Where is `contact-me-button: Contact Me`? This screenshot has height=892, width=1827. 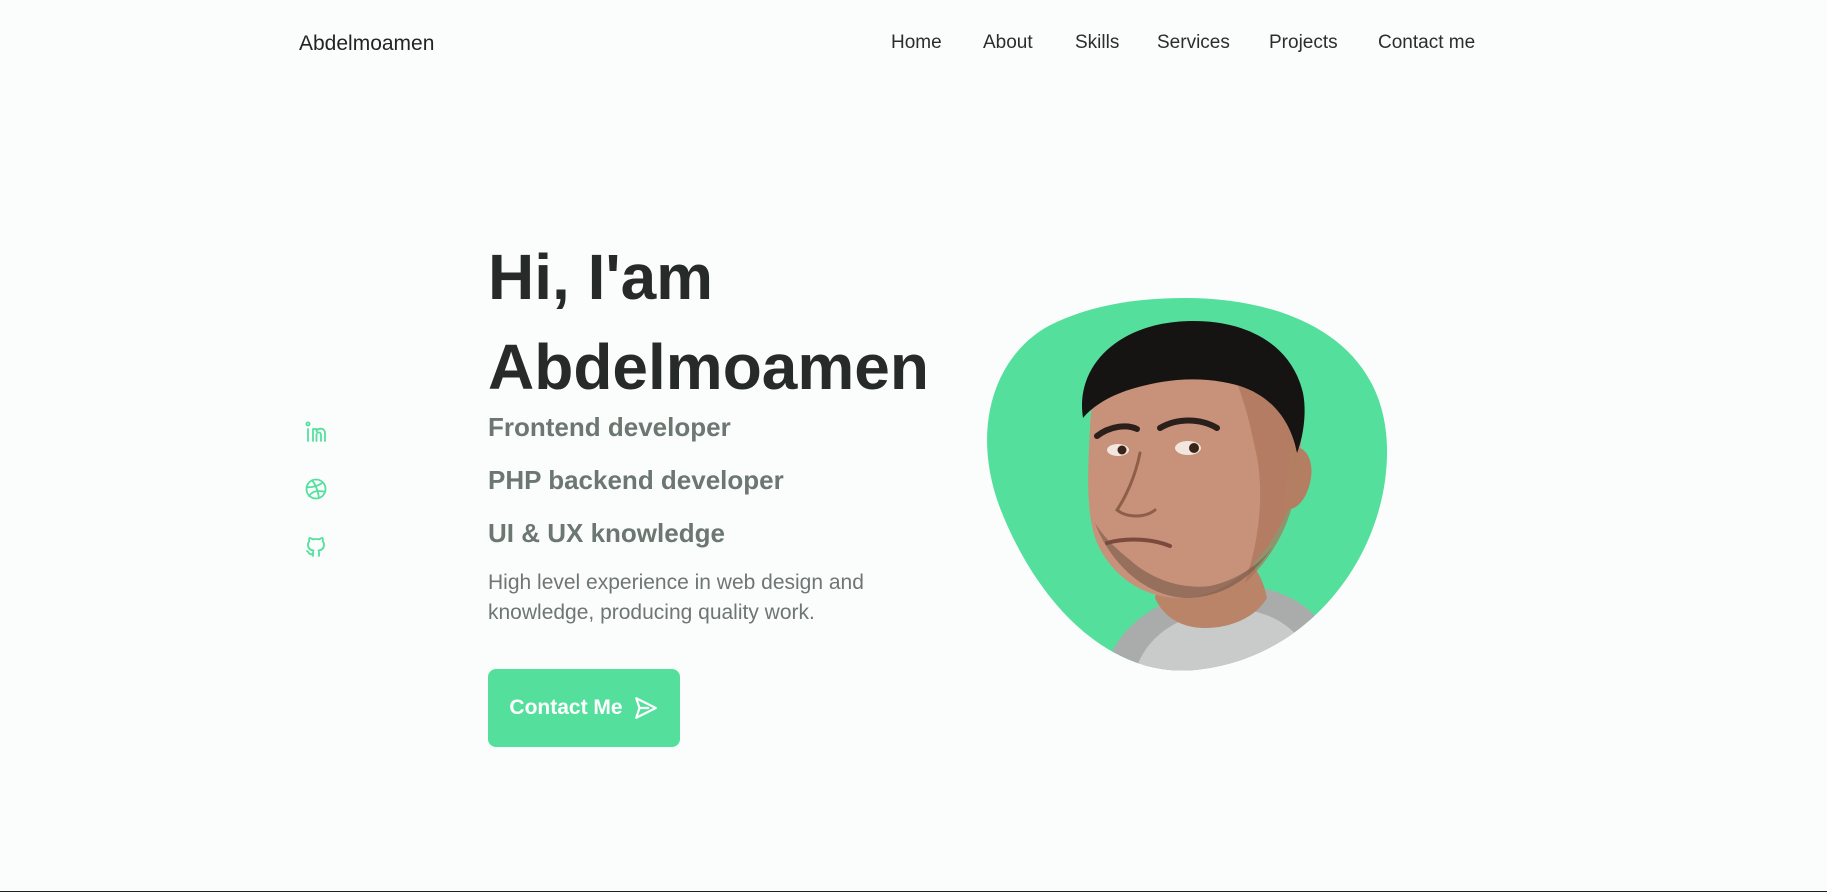 contact-me-button: Contact Me is located at coordinates (584, 708).